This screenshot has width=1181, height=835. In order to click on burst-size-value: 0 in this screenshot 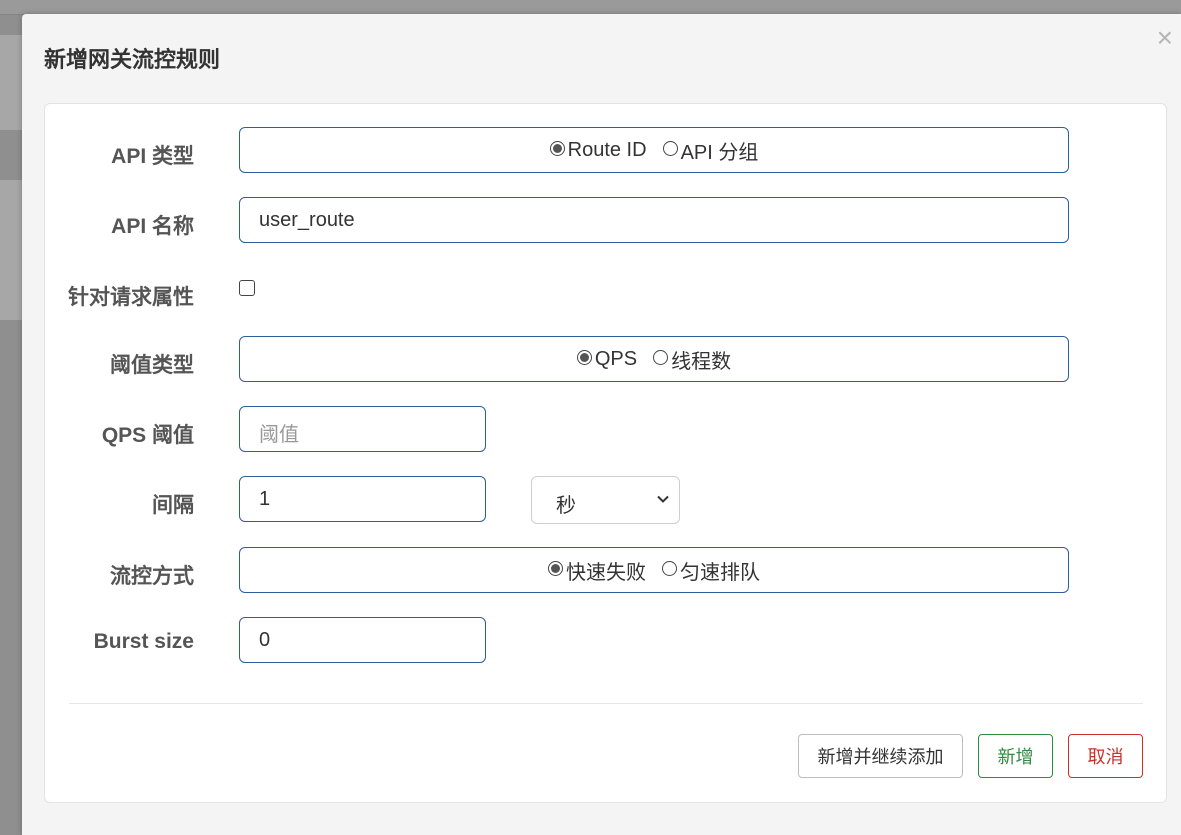, I will do `click(265, 640)`.